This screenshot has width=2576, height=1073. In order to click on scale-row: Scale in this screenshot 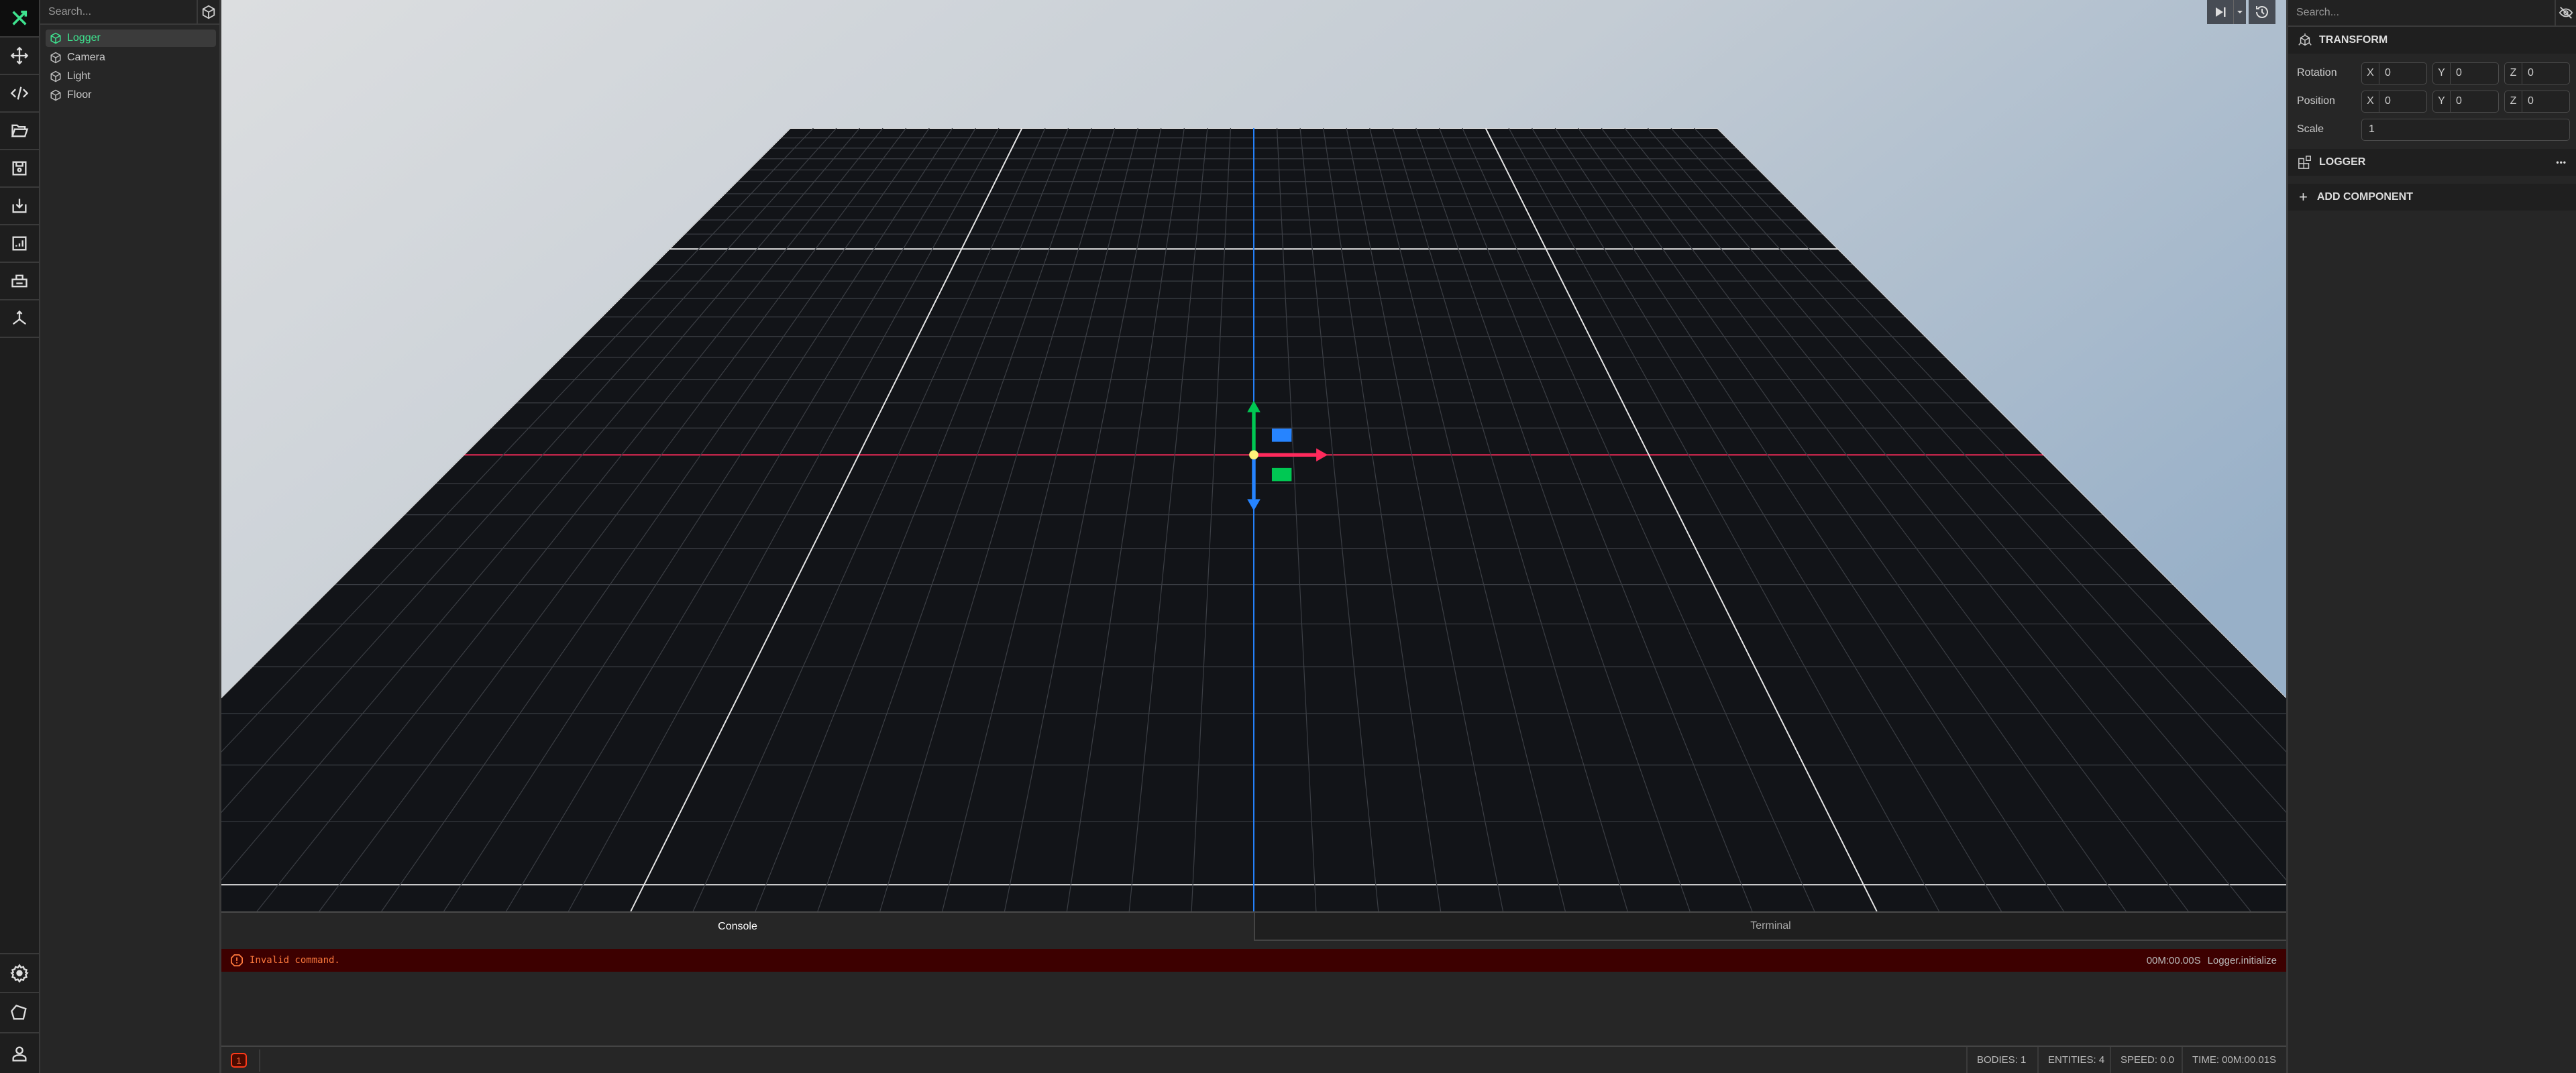, I will do `click(2432, 129)`.